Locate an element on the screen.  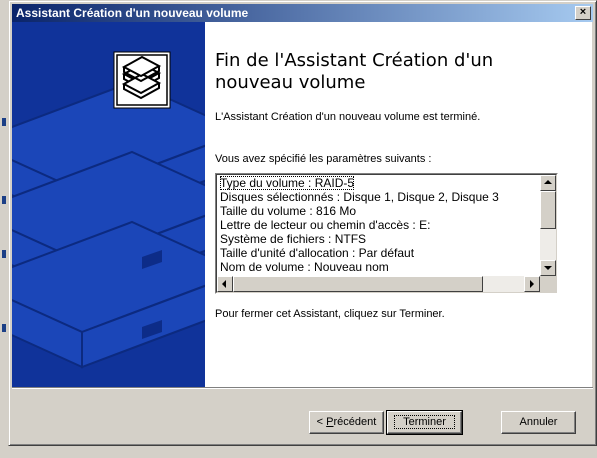
footer-separator-highlight is located at coordinates (302, 388).